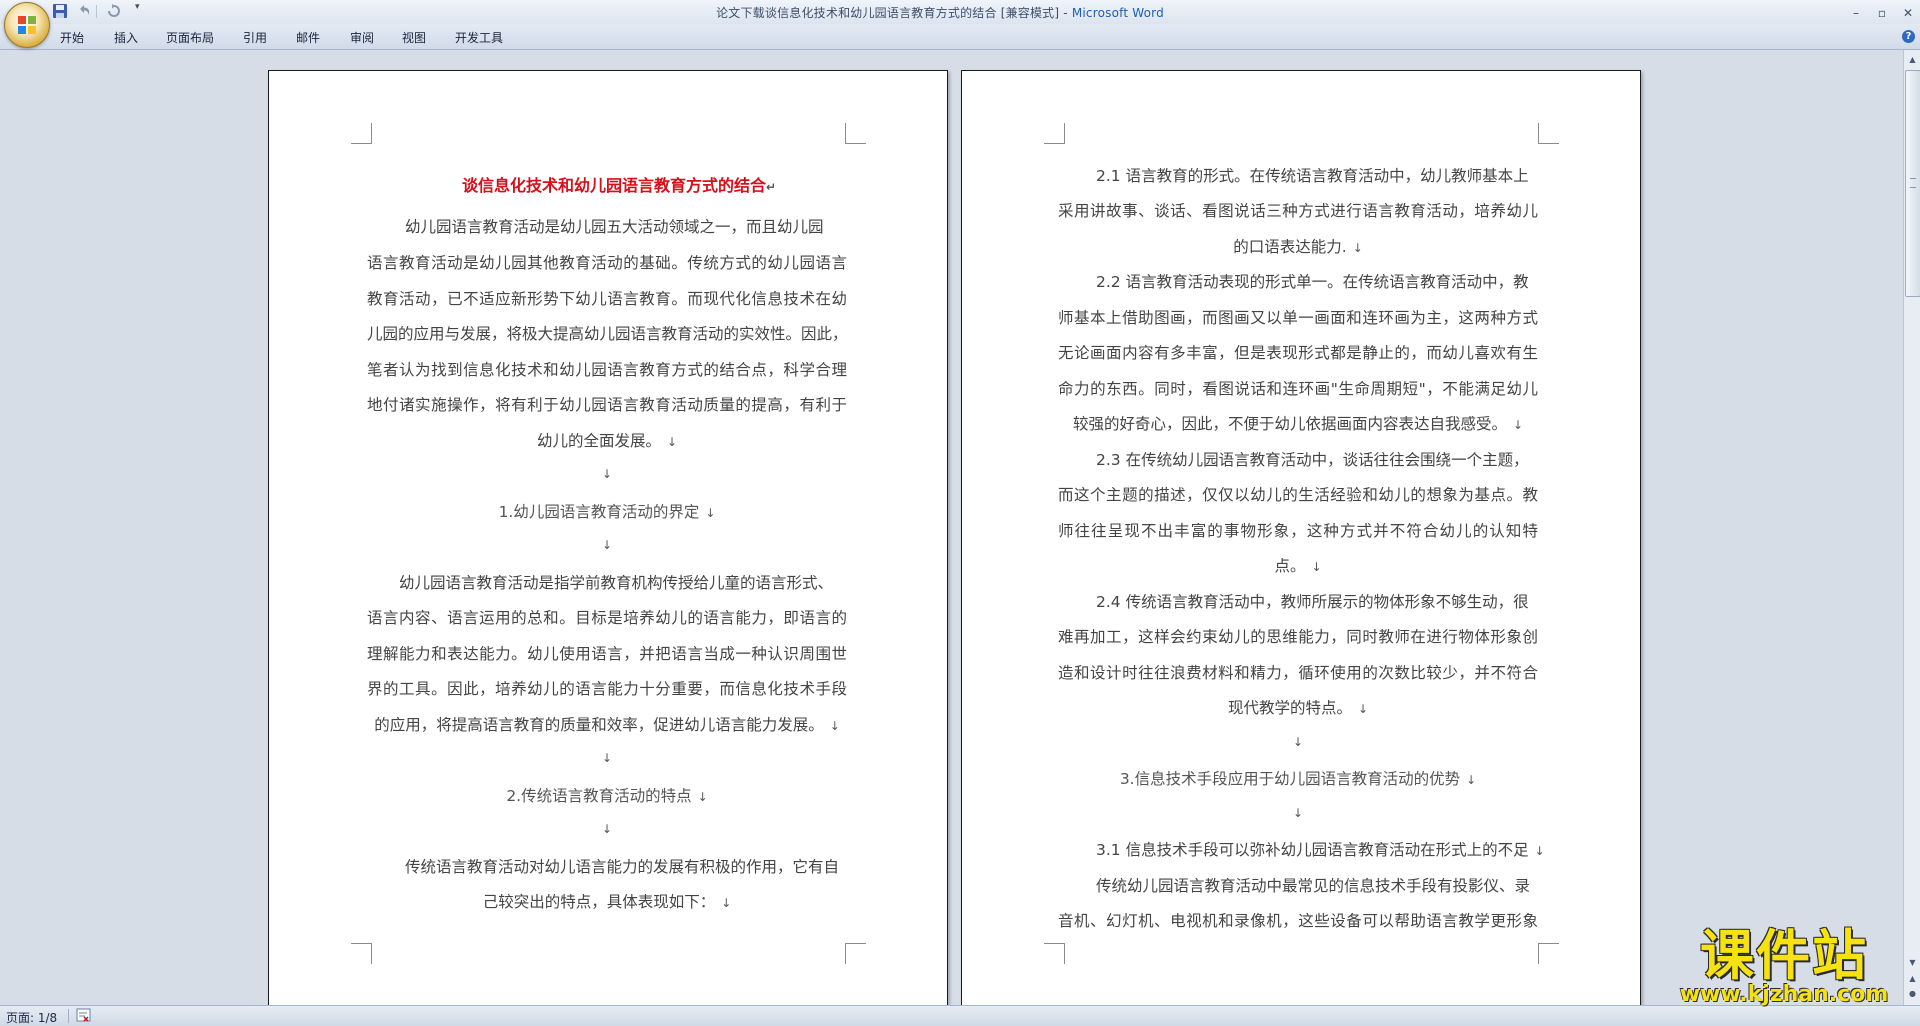 The image size is (1920, 1026). What do you see at coordinates (960, 1015) in the screenshot?
I see `status-bar: 页面: 1/8` at bounding box center [960, 1015].